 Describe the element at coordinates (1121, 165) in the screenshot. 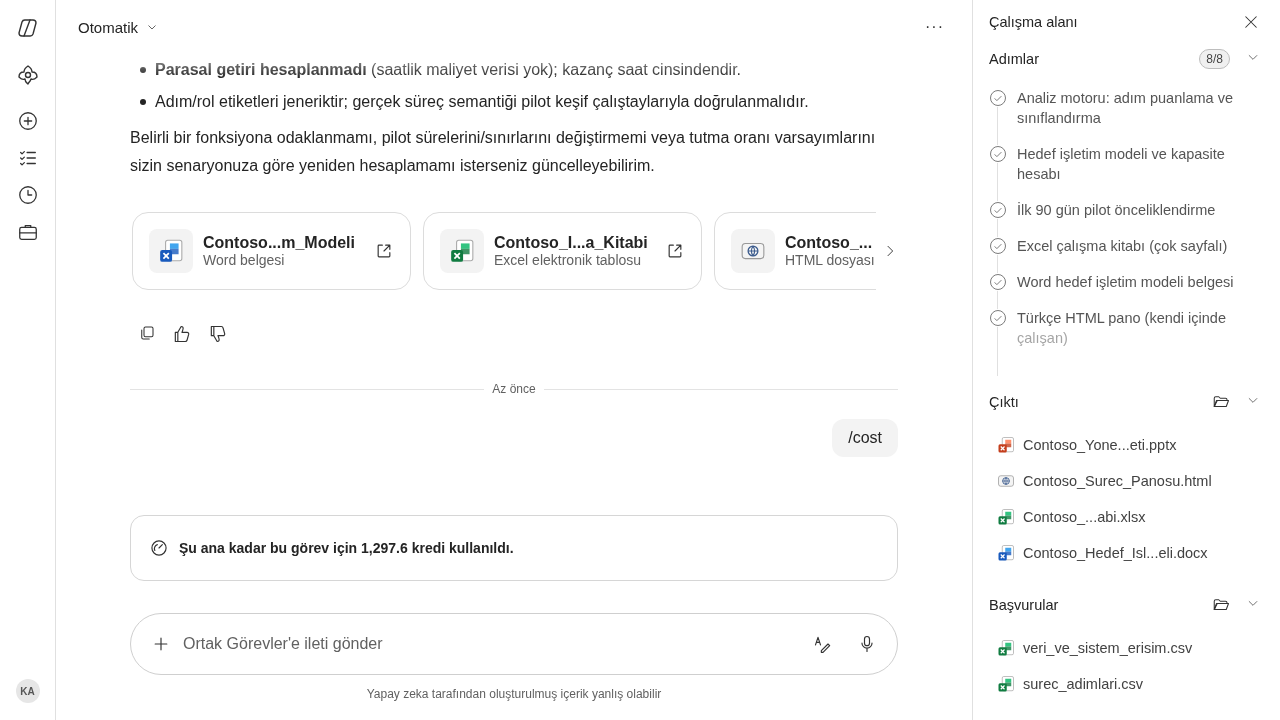

I see `step-label: Hedef işletim modeli ve kapasite hesabı` at that location.